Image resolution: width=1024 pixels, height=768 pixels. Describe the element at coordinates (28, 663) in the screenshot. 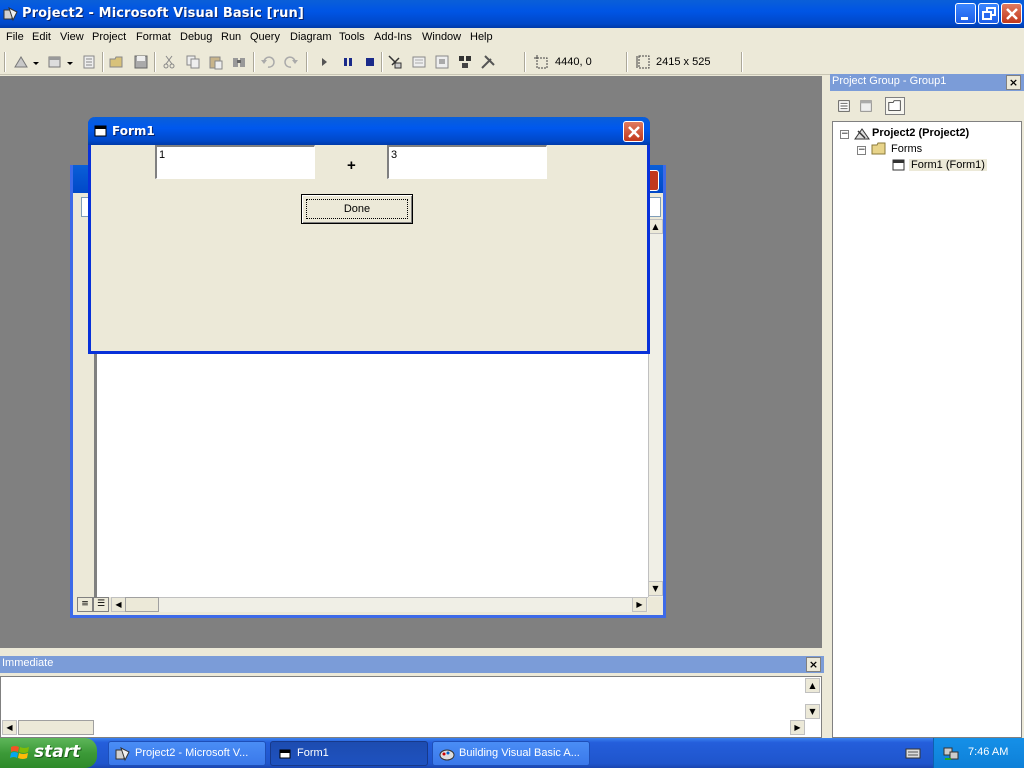

I see `immediate-title: Immediate` at that location.